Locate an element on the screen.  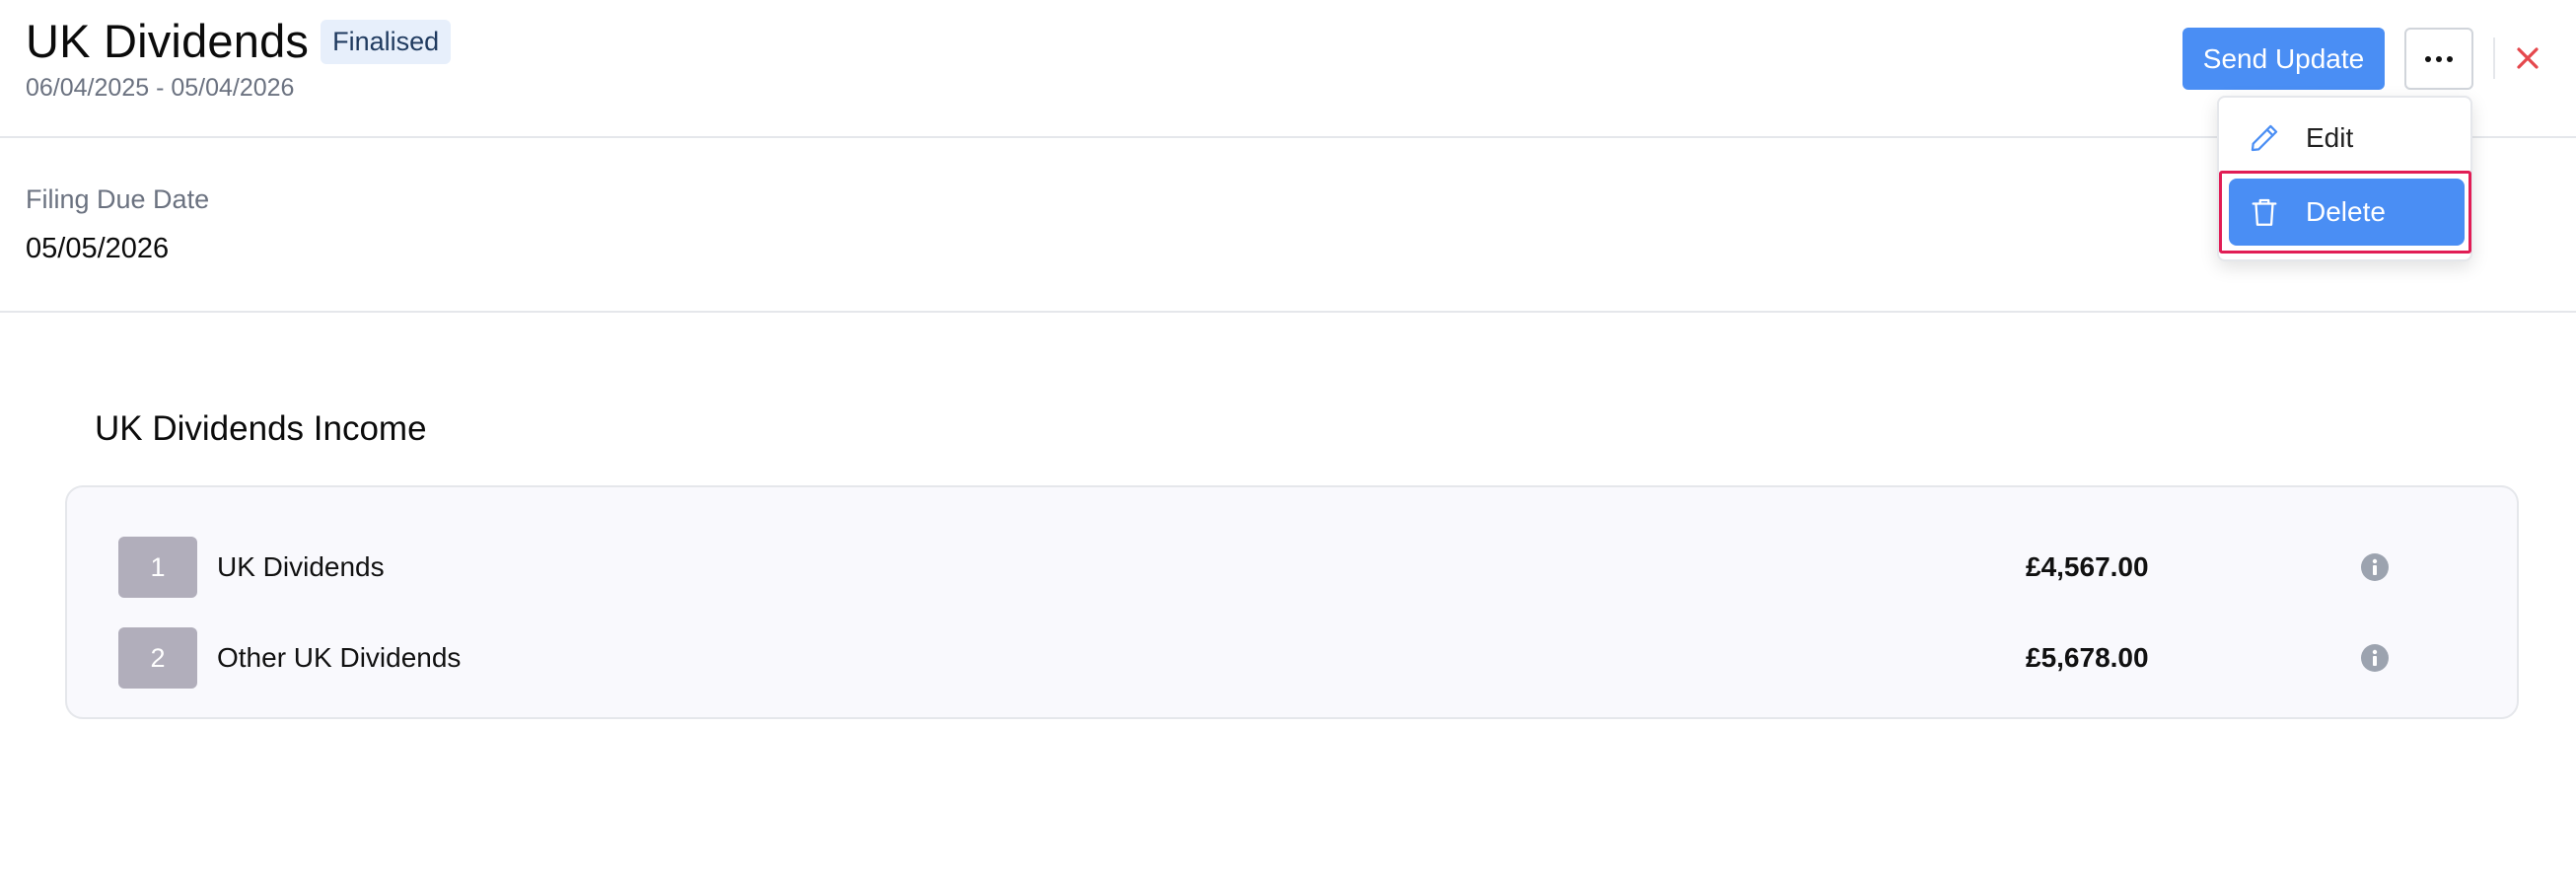
income-row: 2 Other UK Dividends £5,678.00 is located at coordinates (1302, 658).